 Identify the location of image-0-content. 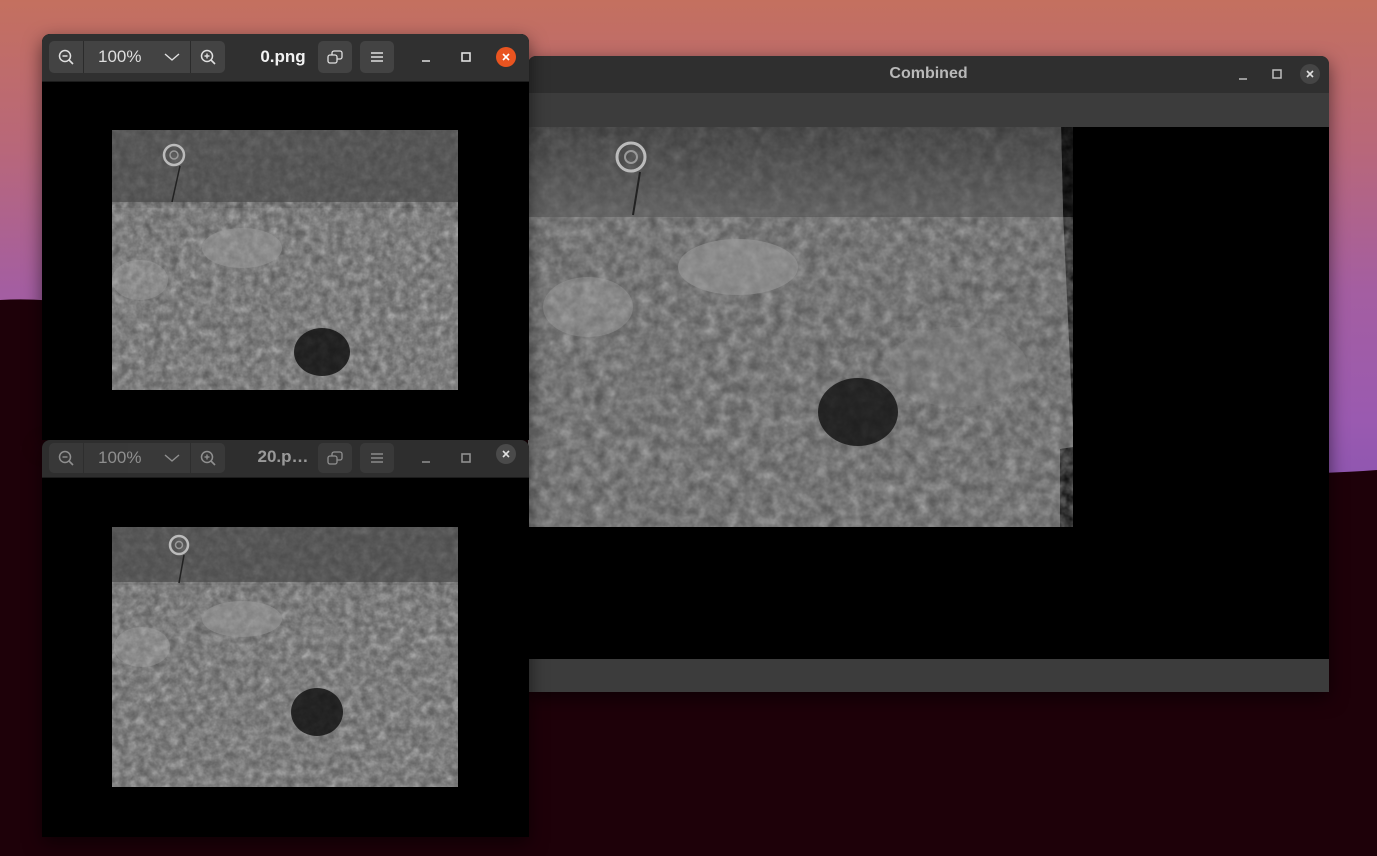
(285, 260).